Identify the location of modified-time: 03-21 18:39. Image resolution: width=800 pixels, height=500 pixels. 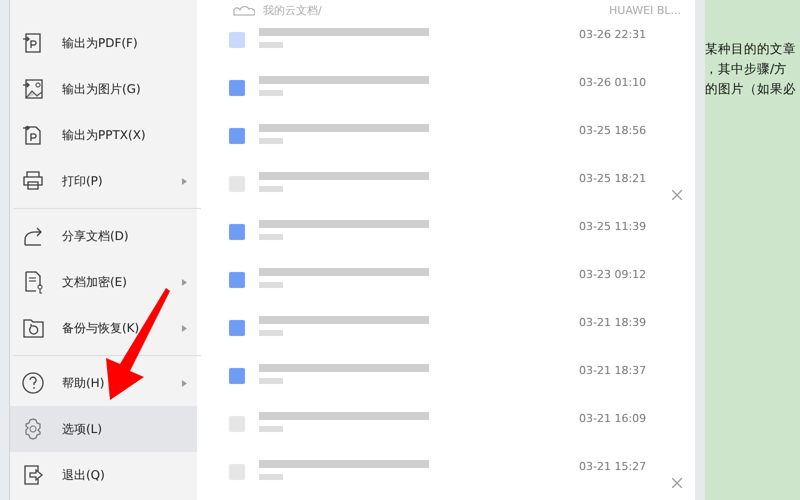
(613, 322).